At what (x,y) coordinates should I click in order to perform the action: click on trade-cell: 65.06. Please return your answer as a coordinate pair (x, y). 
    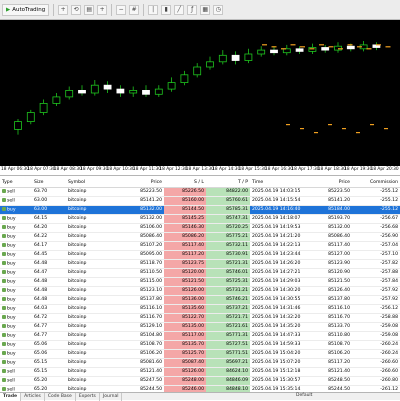
    Looking at the image, I should click on (49, 354).